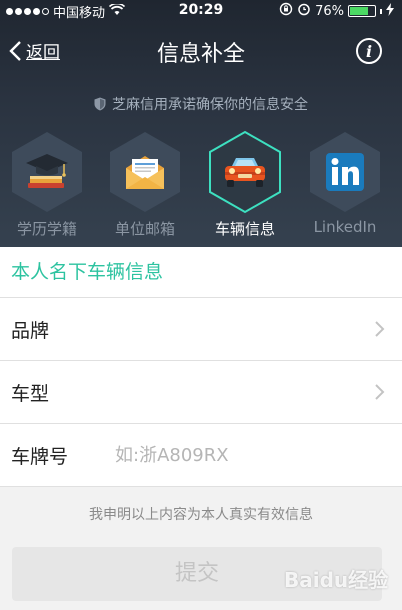  What do you see at coordinates (345, 172) in the screenshot?
I see `linkedin-icon` at bounding box center [345, 172].